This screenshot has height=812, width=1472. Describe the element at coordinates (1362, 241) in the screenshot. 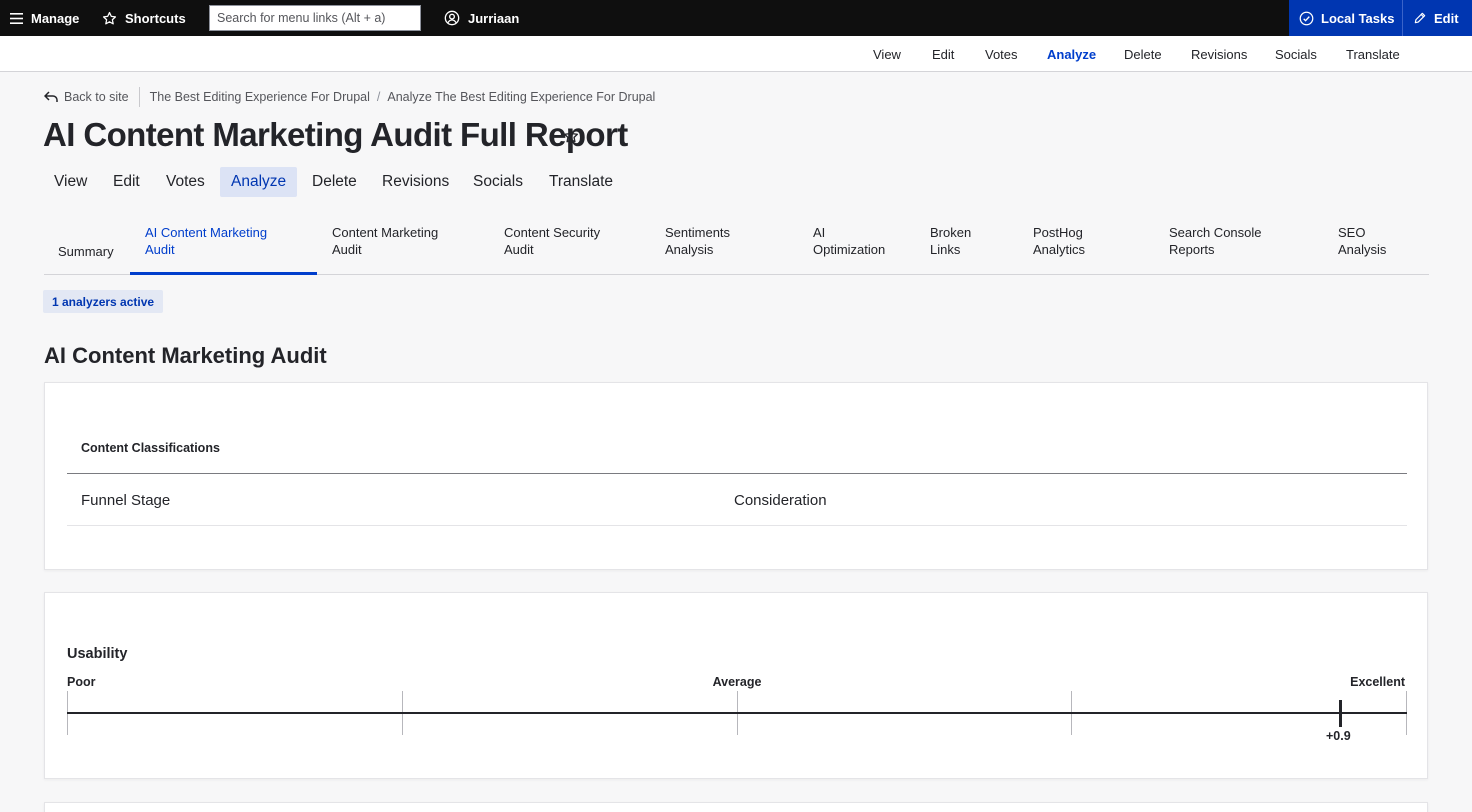

I see `tab-seo-analysis: SEO Analysis` at that location.